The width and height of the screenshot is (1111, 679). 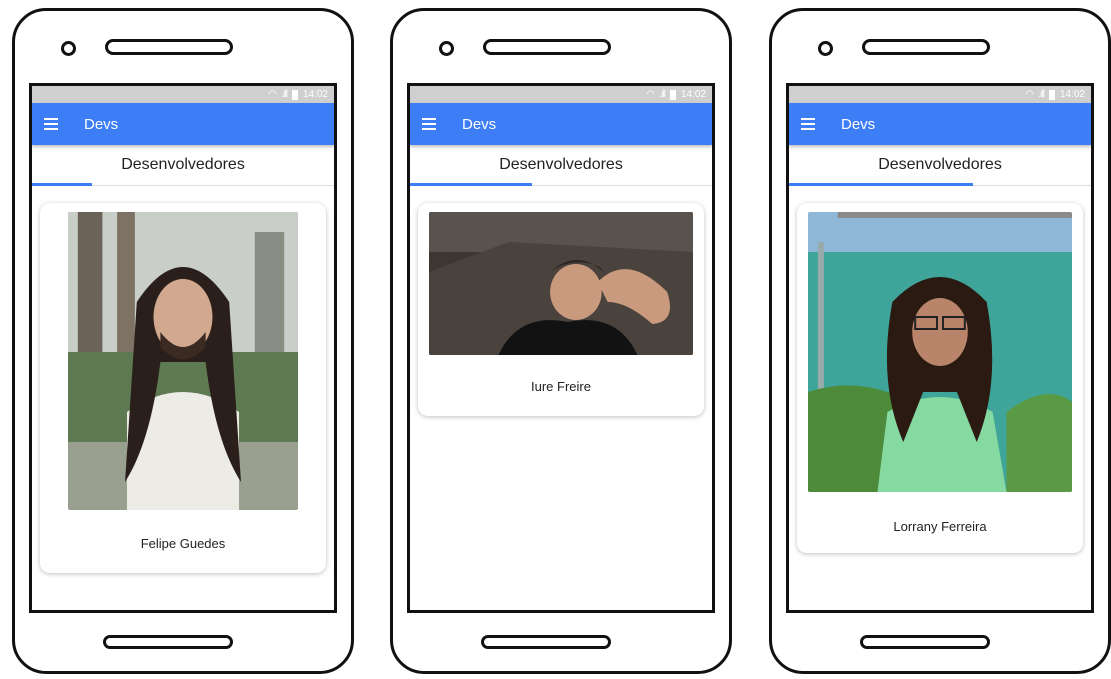 I want to click on developer-name: Iure Freire, so click(x=561, y=386).